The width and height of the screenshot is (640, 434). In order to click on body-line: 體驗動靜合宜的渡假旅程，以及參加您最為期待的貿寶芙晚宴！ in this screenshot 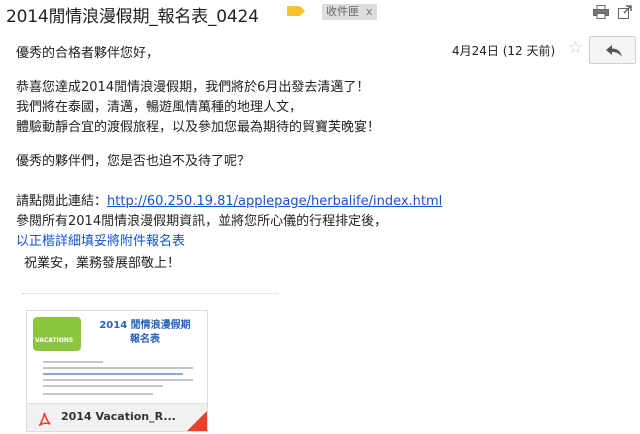, I will do `click(198, 127)`.